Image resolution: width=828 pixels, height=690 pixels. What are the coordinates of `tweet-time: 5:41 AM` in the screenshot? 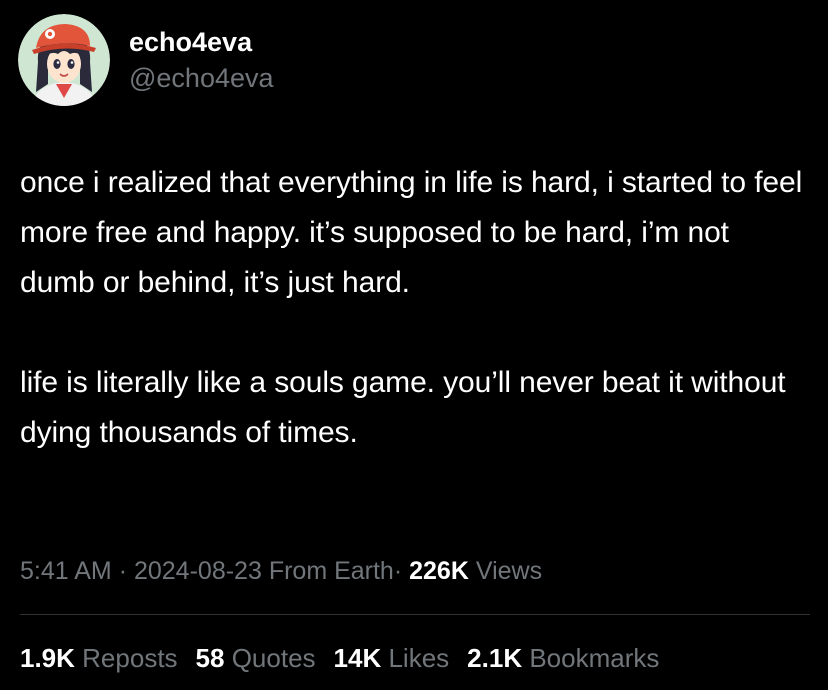 It's located at (66, 571).